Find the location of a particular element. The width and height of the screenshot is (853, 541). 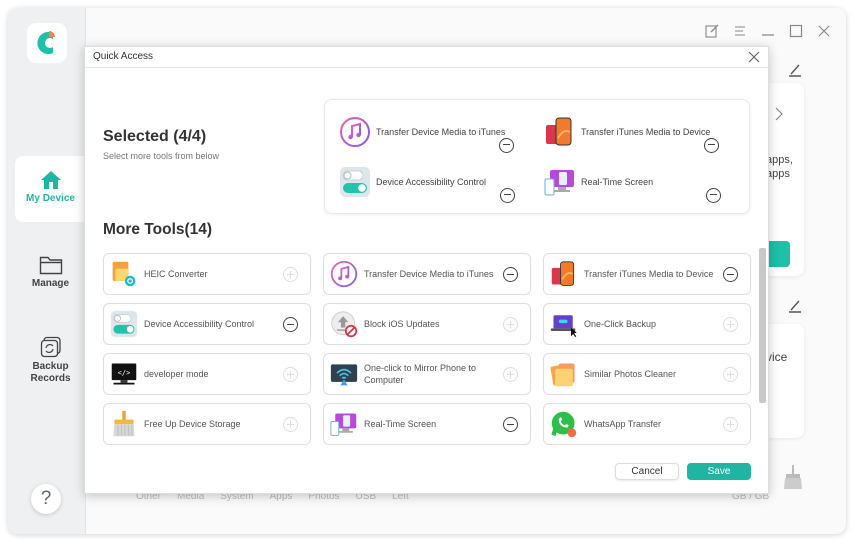

sidebar-item-backup-records: Backup Records is located at coordinates (50, 363).